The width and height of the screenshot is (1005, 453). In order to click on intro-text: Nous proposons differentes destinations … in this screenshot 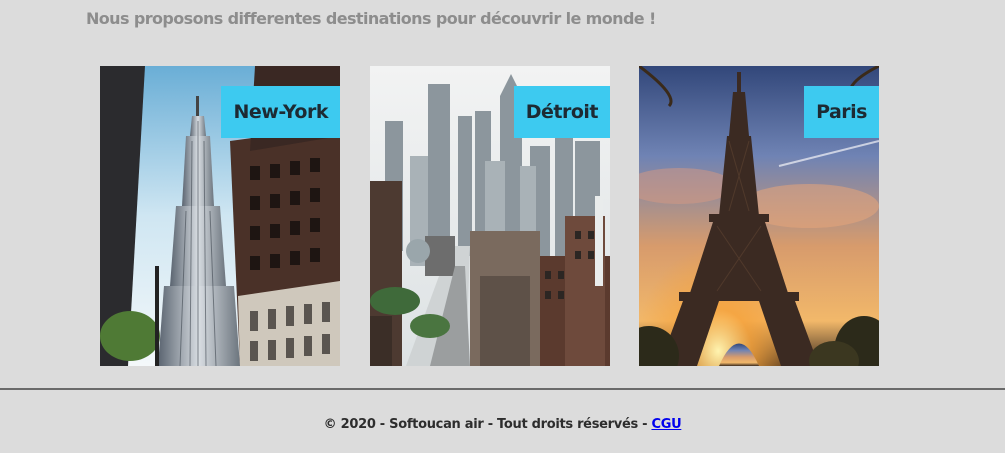, I will do `click(371, 18)`.